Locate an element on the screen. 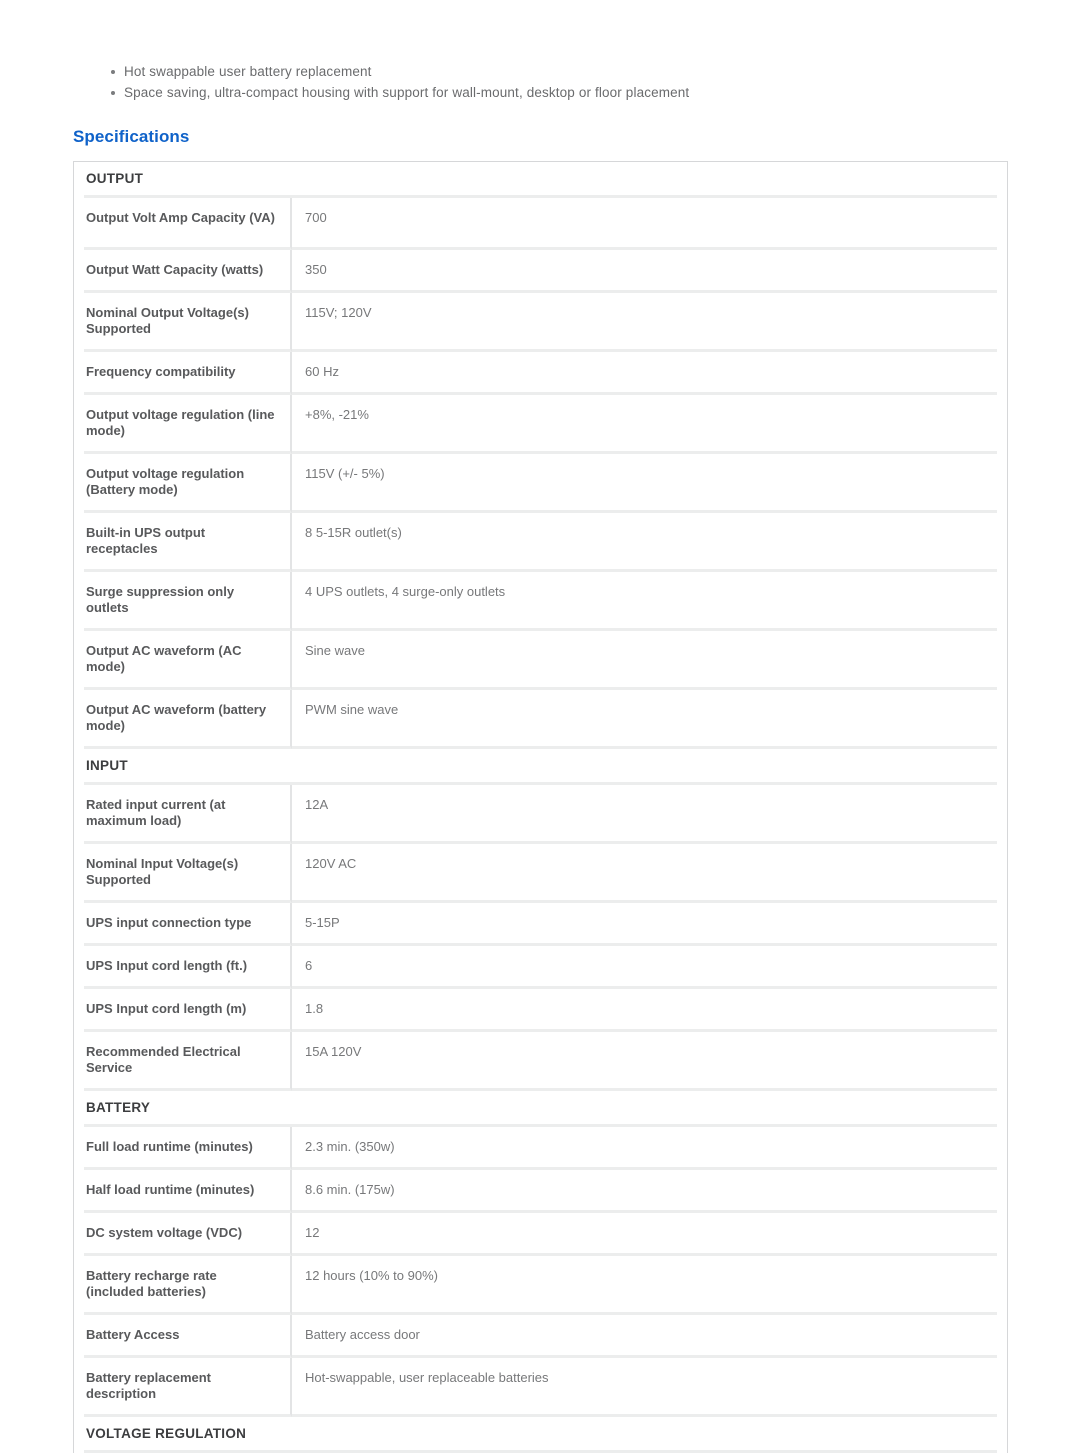 The width and height of the screenshot is (1080, 1453). table-row: UPS Input cord length (ft.) 6 is located at coordinates (540, 967).